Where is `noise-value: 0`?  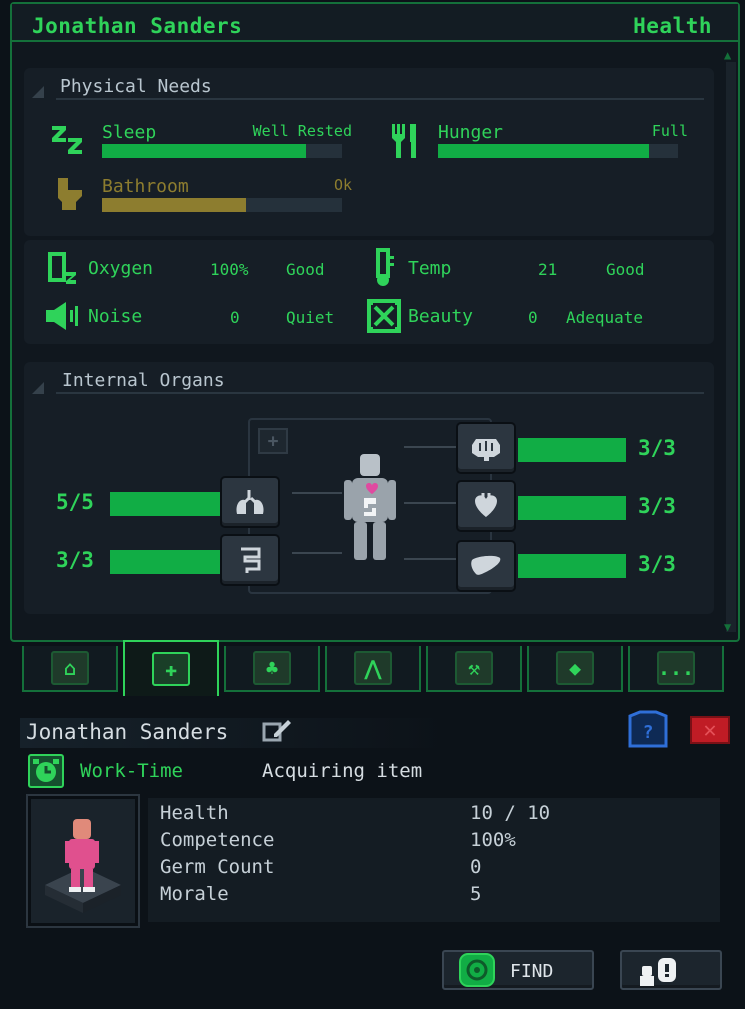 noise-value: 0 is located at coordinates (235, 317).